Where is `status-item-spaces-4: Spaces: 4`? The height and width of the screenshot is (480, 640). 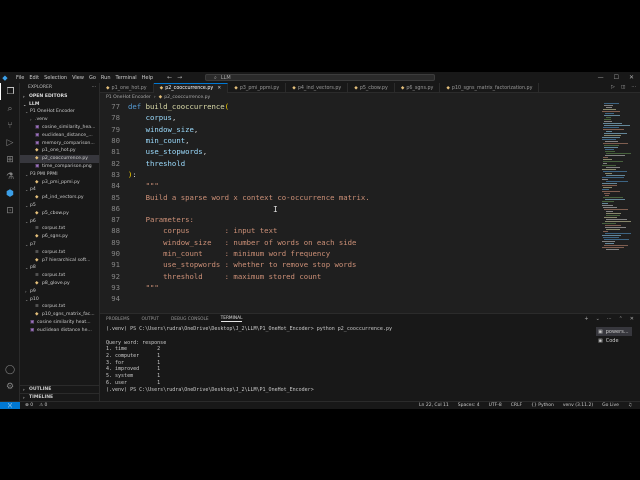
status-item-spaces-4: Spaces: 4 is located at coordinates (469, 405).